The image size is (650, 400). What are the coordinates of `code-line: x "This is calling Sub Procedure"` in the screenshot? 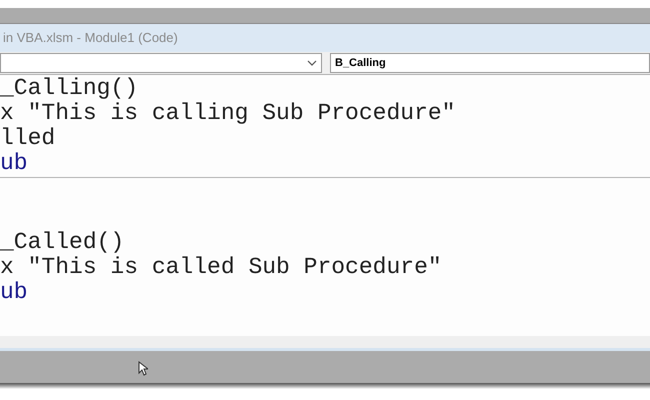 It's located at (228, 113).